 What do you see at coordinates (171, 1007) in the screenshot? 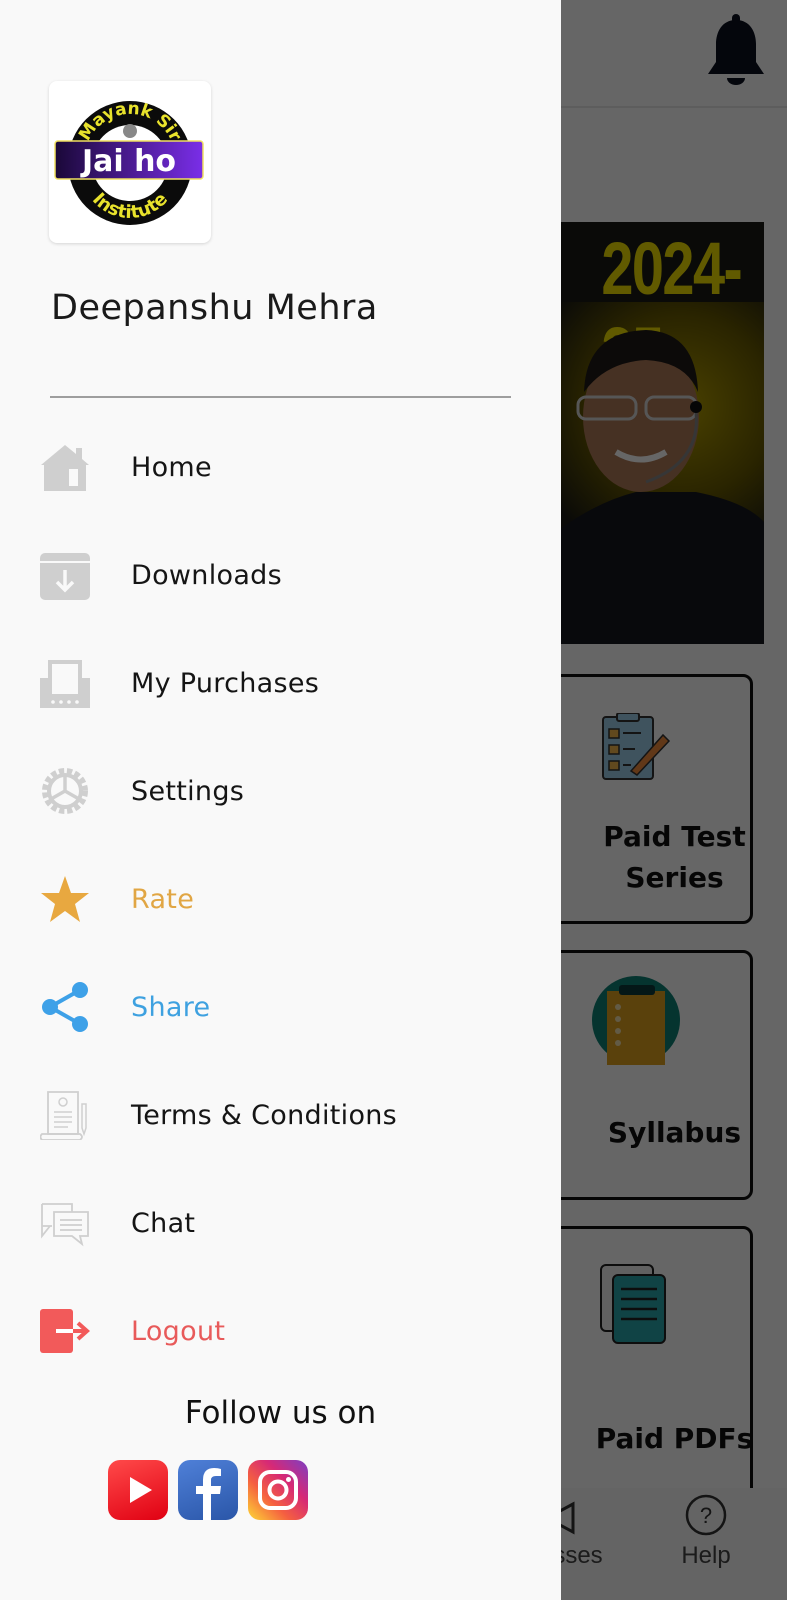
I see `menu-label: Share` at bounding box center [171, 1007].